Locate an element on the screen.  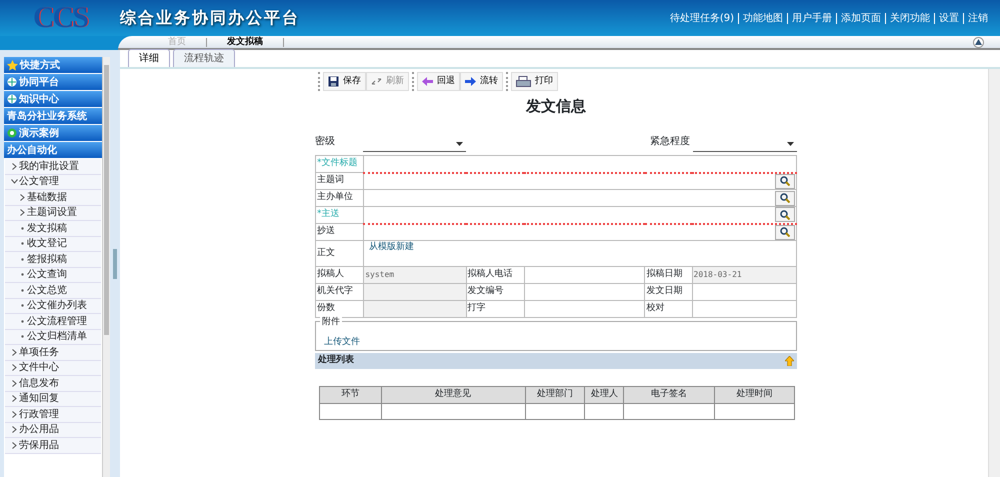
tree-item: 公文查询 is located at coordinates (53, 275).